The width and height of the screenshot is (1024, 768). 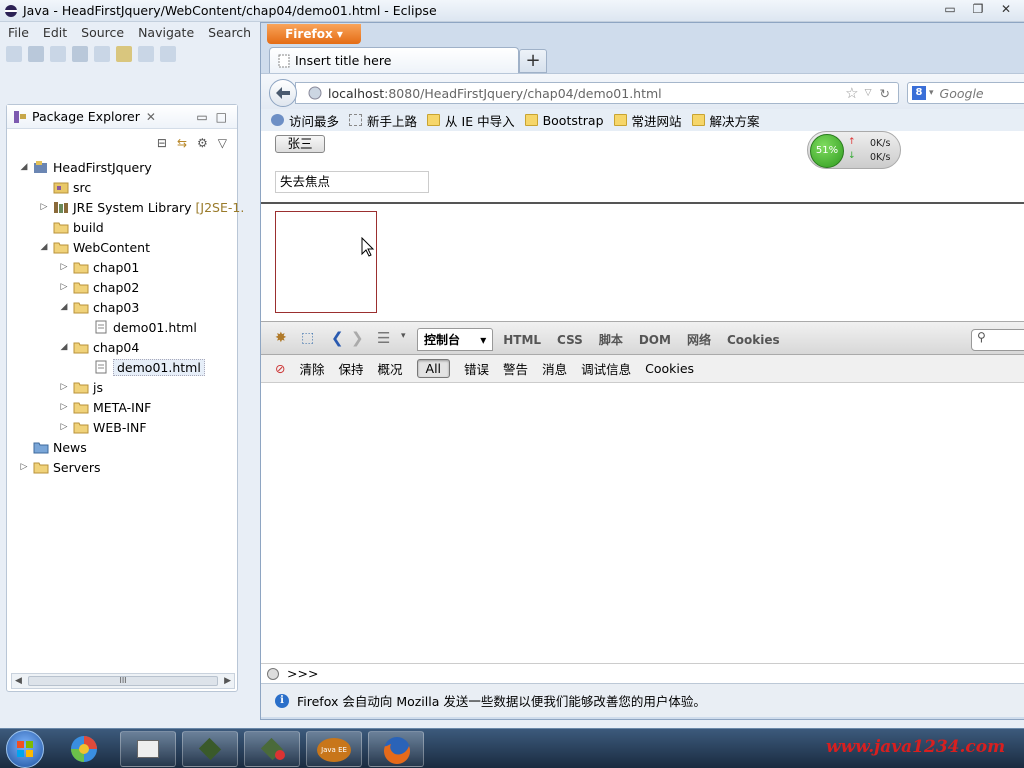 What do you see at coordinates (854, 150) in the screenshot?
I see `network-speed-widget: 51% ↑ ↓ 0K/s 0K/s` at bounding box center [854, 150].